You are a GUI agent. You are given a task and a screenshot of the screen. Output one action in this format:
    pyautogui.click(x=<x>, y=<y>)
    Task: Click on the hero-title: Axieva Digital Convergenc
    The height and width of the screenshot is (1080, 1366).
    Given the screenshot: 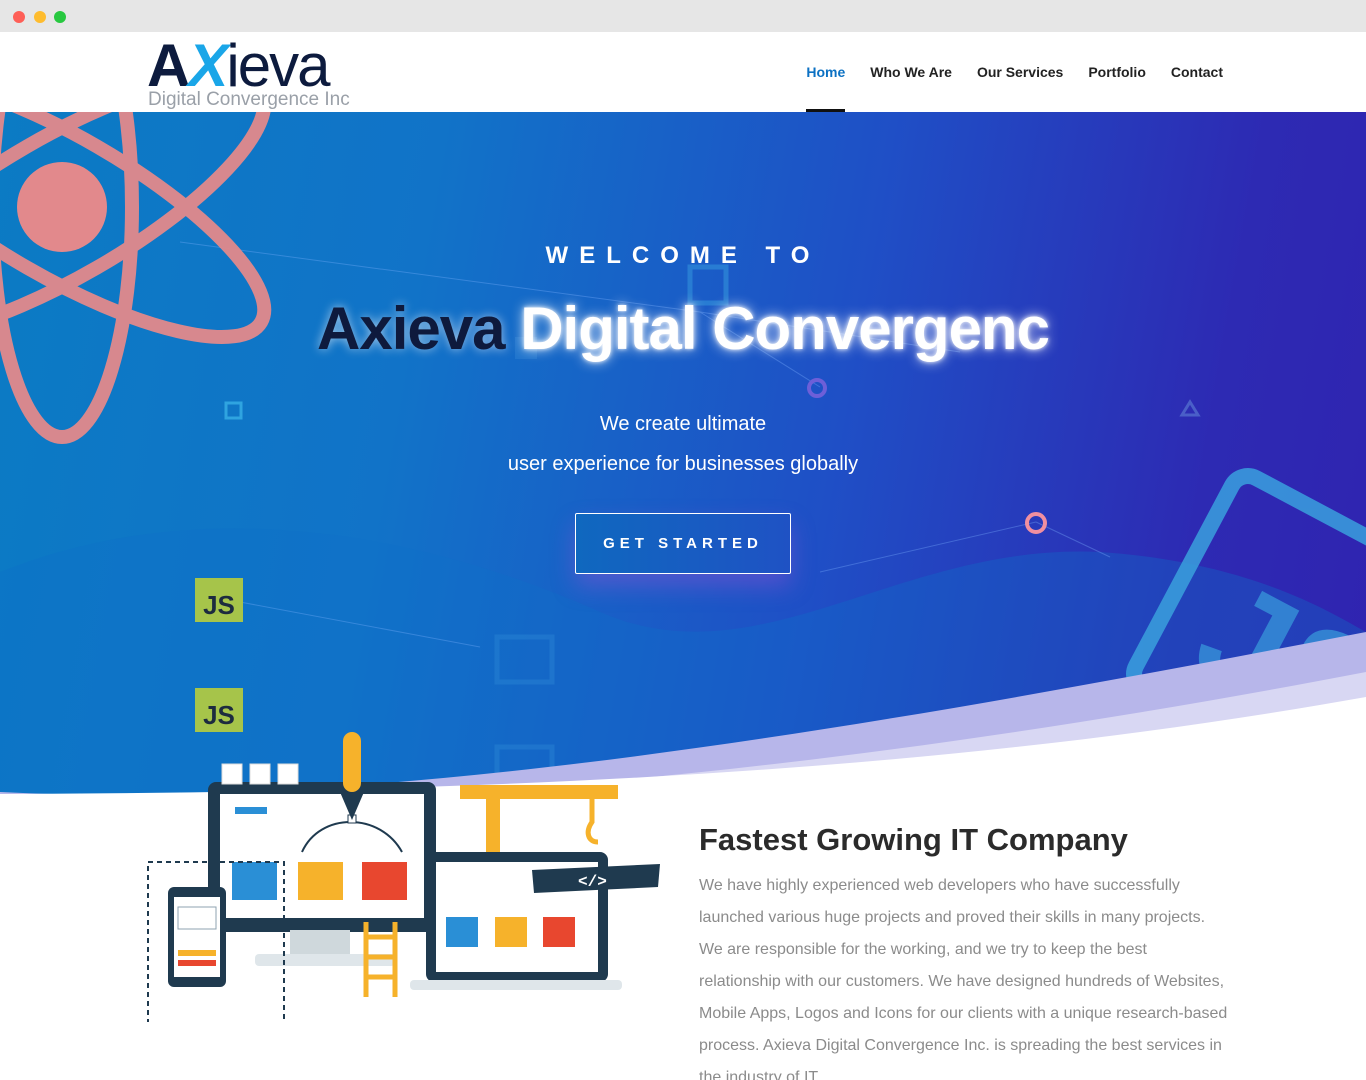 What is the action you would take?
    pyautogui.click(x=683, y=328)
    